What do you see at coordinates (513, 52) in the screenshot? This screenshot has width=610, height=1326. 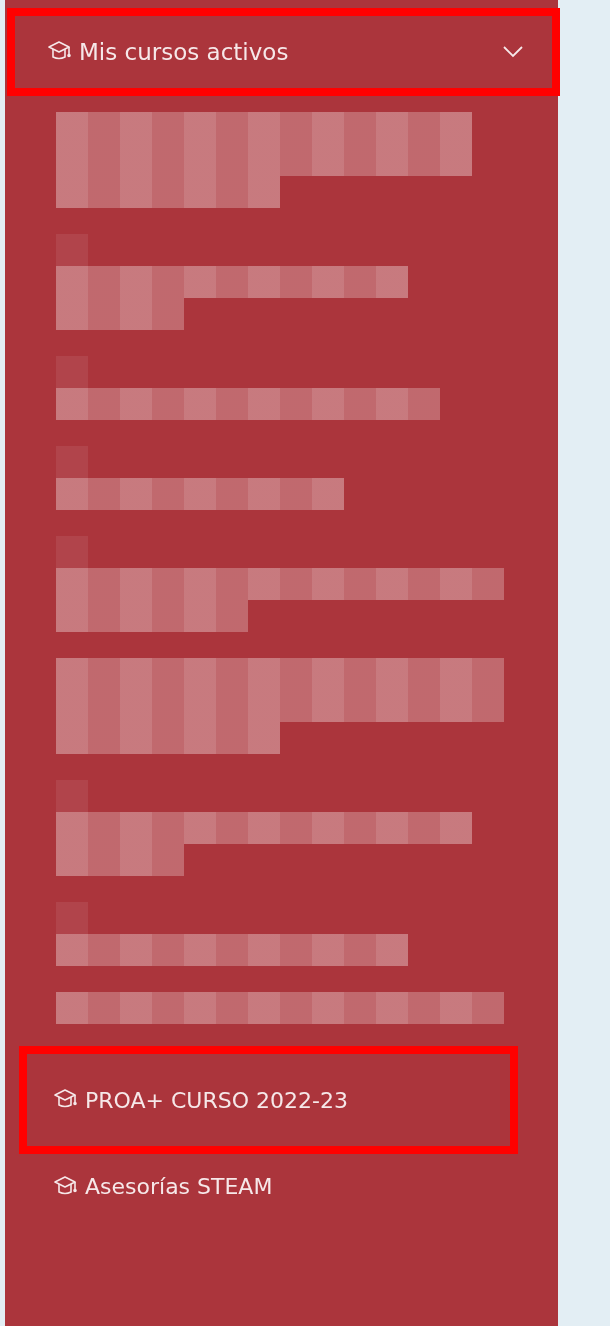 I see `chevron-icon` at bounding box center [513, 52].